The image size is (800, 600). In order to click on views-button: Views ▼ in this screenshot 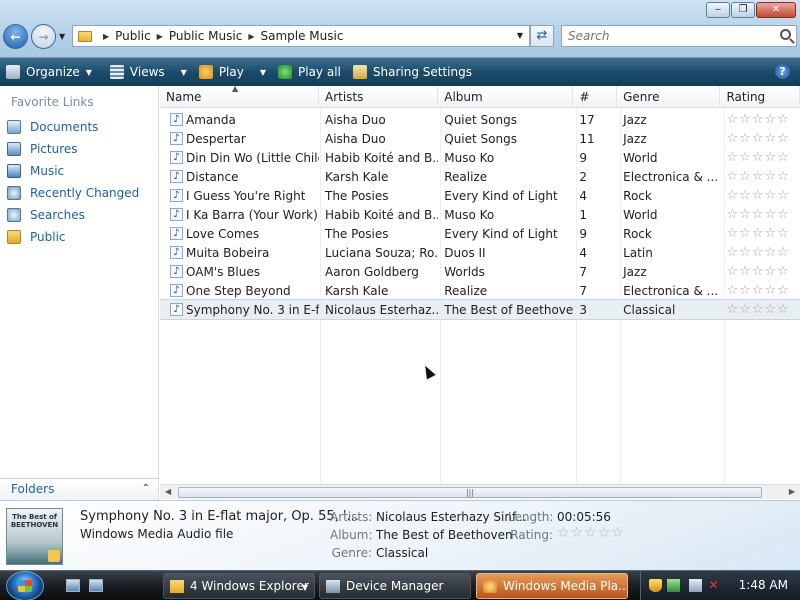, I will do `click(148, 72)`.